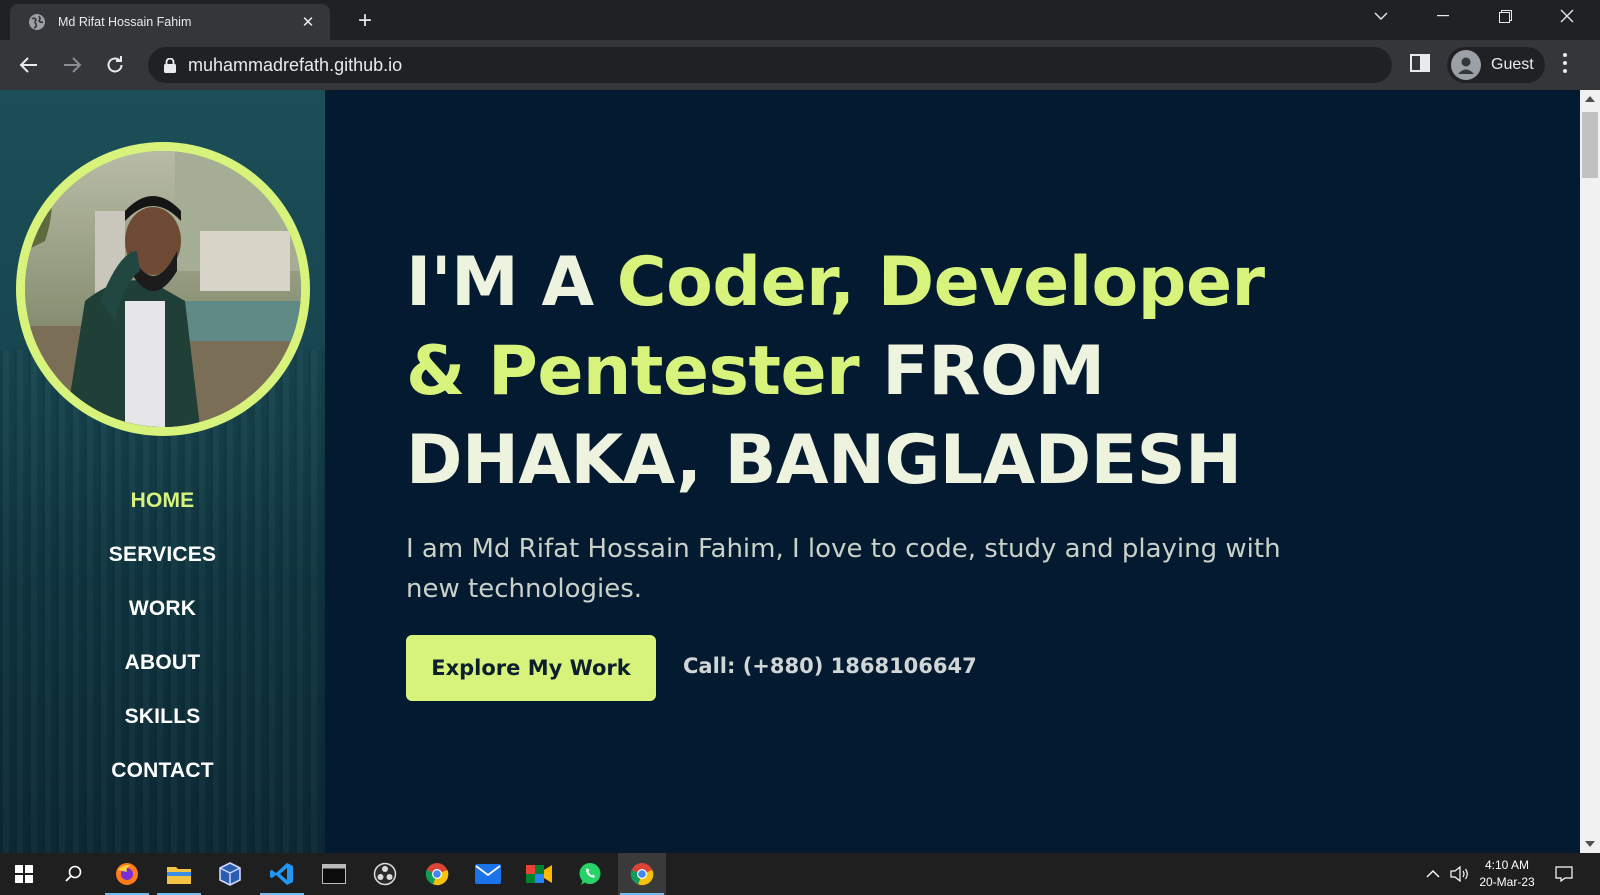  What do you see at coordinates (162, 782) in the screenshot?
I see `nav-contact: CONTACT` at bounding box center [162, 782].